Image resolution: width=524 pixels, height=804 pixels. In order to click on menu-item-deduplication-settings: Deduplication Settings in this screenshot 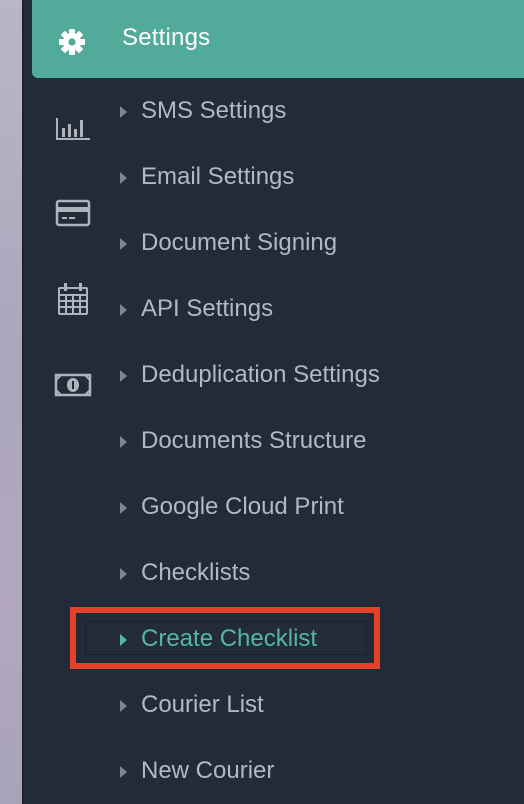, I will do `click(250, 375)`.